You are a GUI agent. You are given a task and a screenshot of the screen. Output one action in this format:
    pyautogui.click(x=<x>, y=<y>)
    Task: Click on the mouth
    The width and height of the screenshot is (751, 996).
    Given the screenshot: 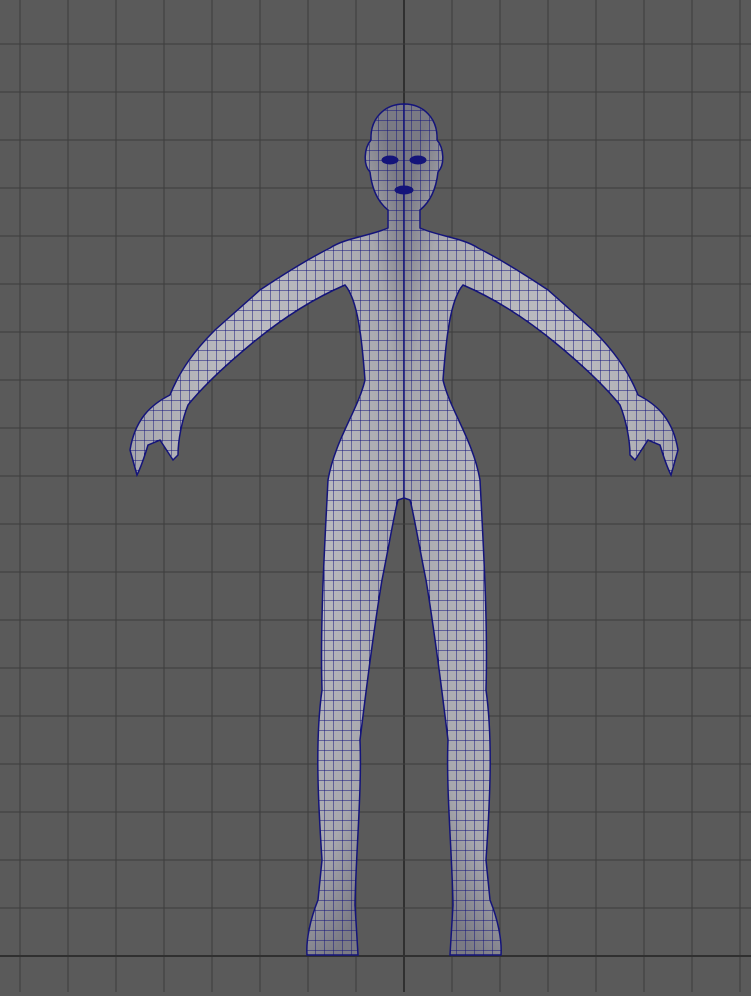 What is the action you would take?
    pyautogui.click(x=404, y=190)
    